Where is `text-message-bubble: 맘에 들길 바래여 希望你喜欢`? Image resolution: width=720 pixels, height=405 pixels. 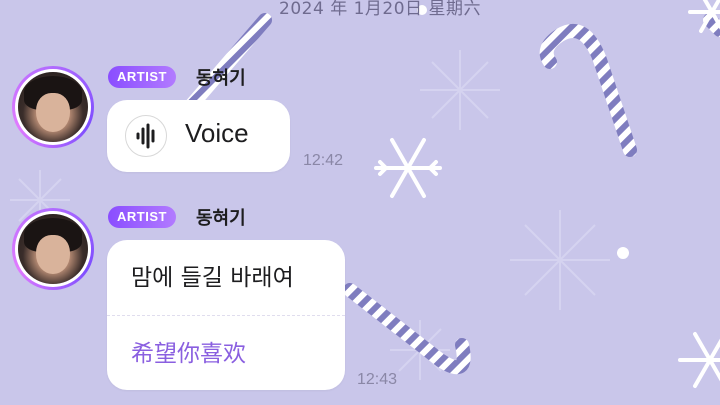
text-message-bubble: 맘에 들길 바래여 希望你喜欢 is located at coordinates (226, 315).